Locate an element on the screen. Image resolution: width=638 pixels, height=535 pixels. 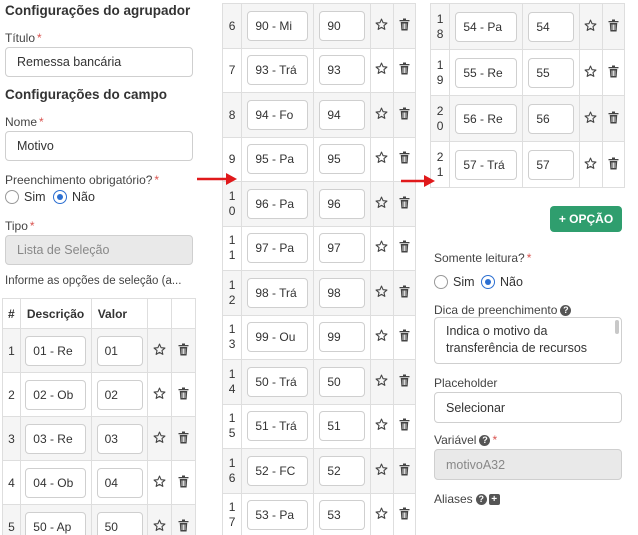
option-description-input: 55 - Re is located at coordinates (486, 72).